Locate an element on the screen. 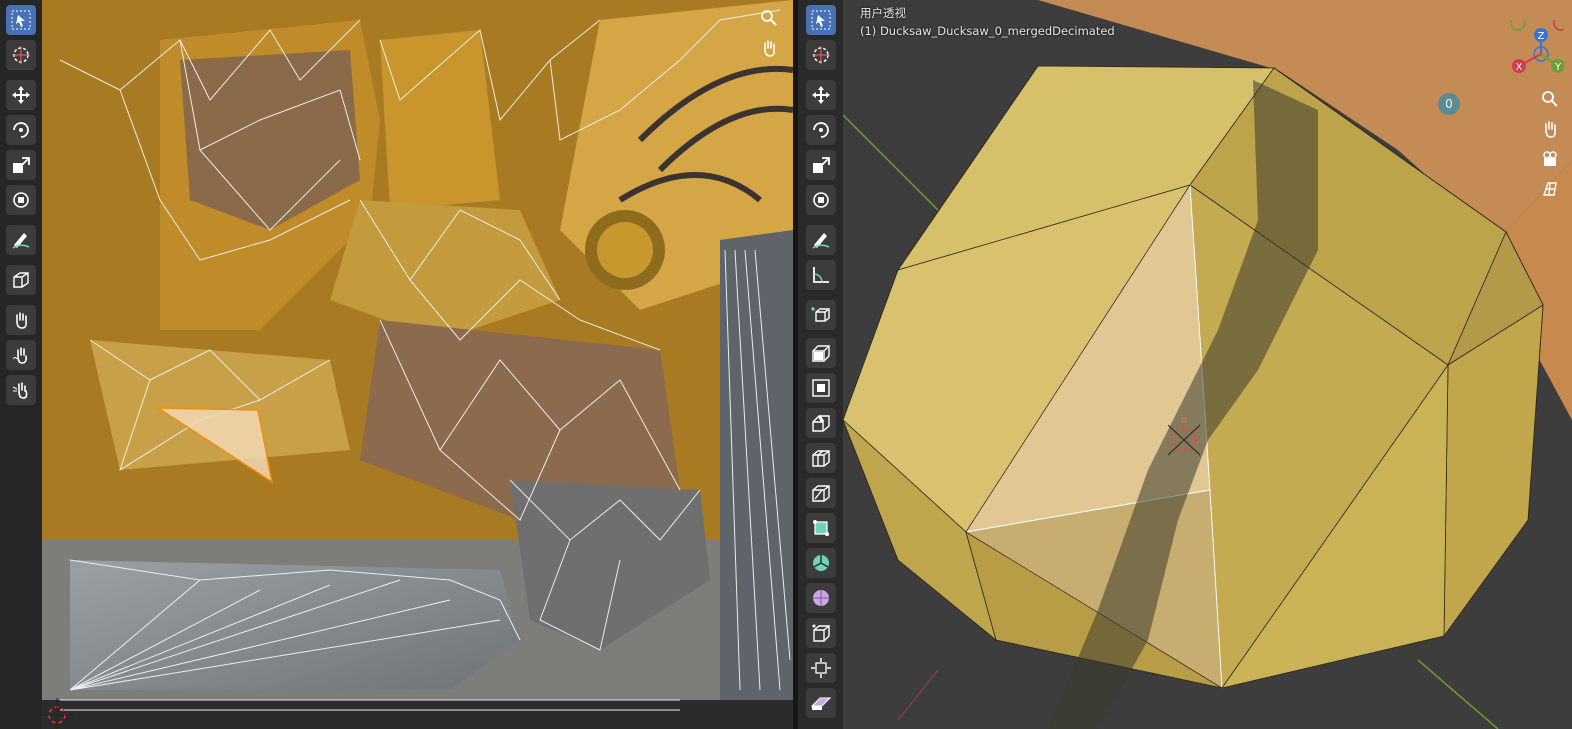 This screenshot has width=1572, height=729. uv-annotate-tool is located at coordinates (21, 240).